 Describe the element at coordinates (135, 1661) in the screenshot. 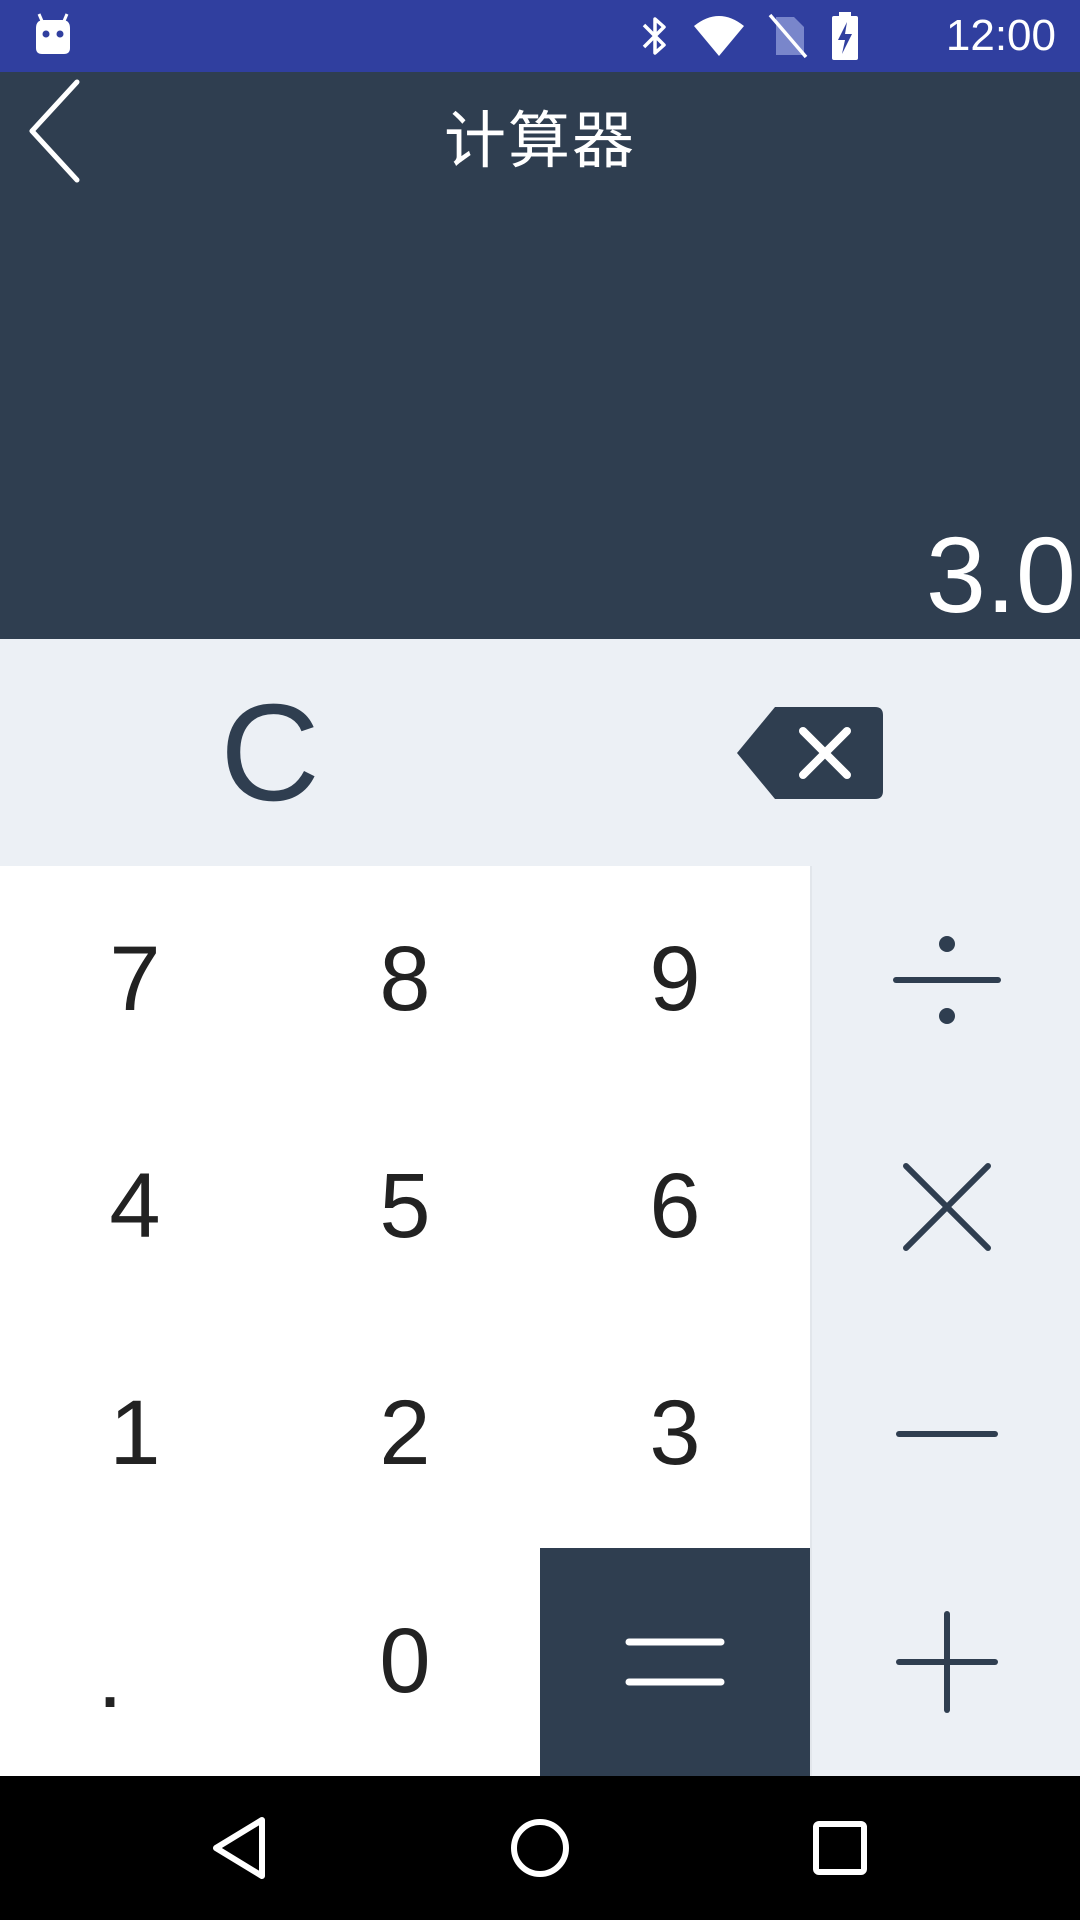

I see `key-decimal: .` at that location.